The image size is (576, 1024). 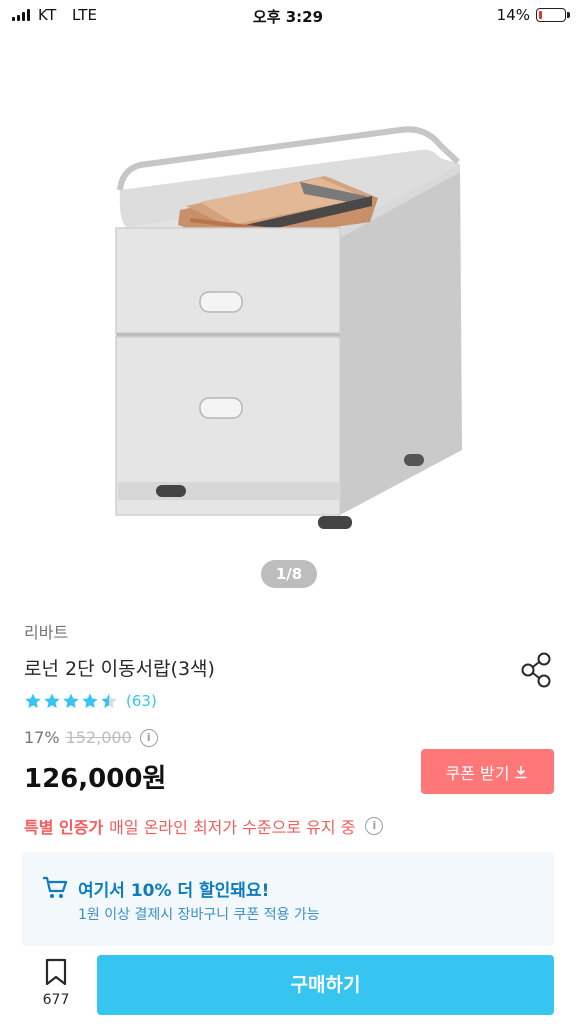 I want to click on download-icon, so click(x=521, y=771).